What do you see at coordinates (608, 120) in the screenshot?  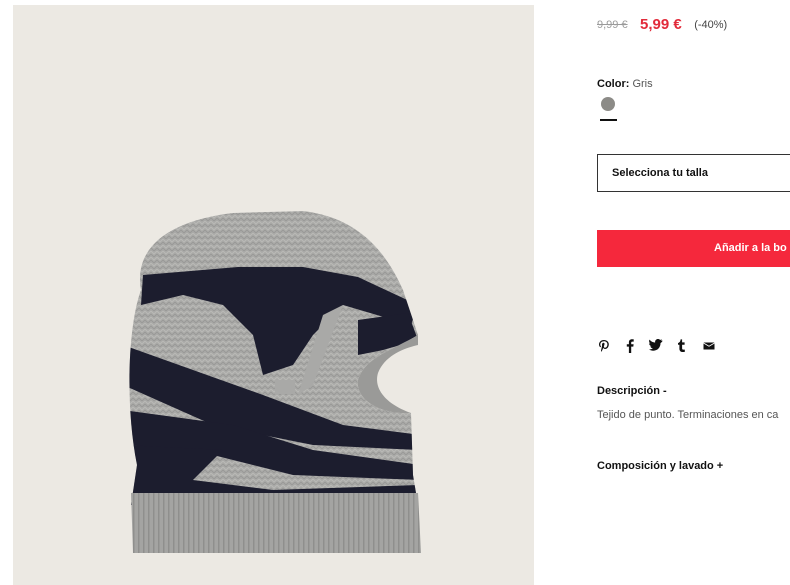 I see `selected-swatch-indicator` at bounding box center [608, 120].